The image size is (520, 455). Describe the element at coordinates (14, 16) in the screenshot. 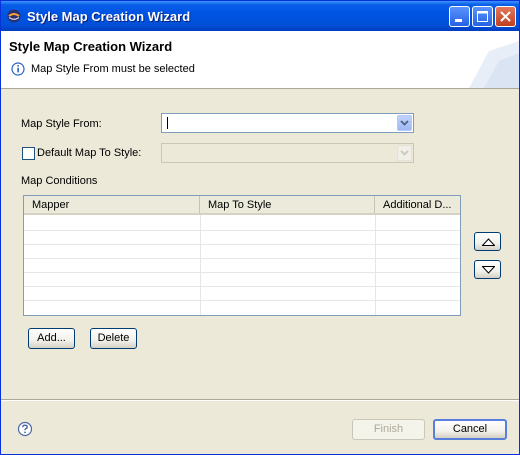

I see `app-icon` at that location.